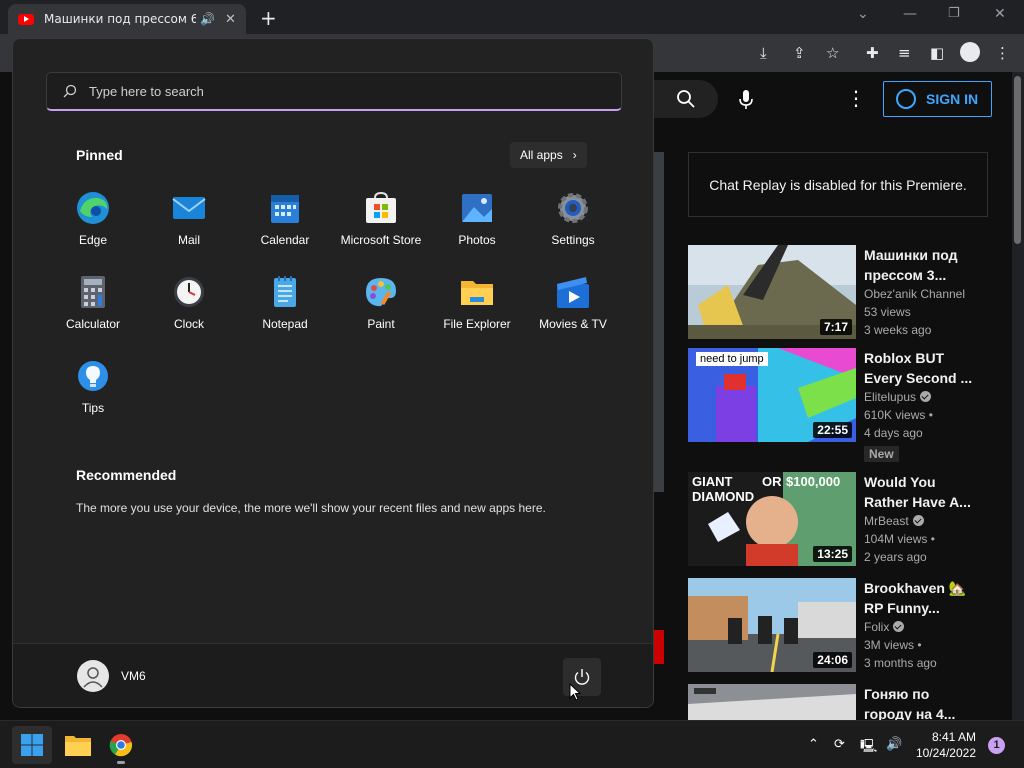 The width and height of the screenshot is (1024, 768). What do you see at coordinates (32, 745) in the screenshot?
I see `start-button` at bounding box center [32, 745].